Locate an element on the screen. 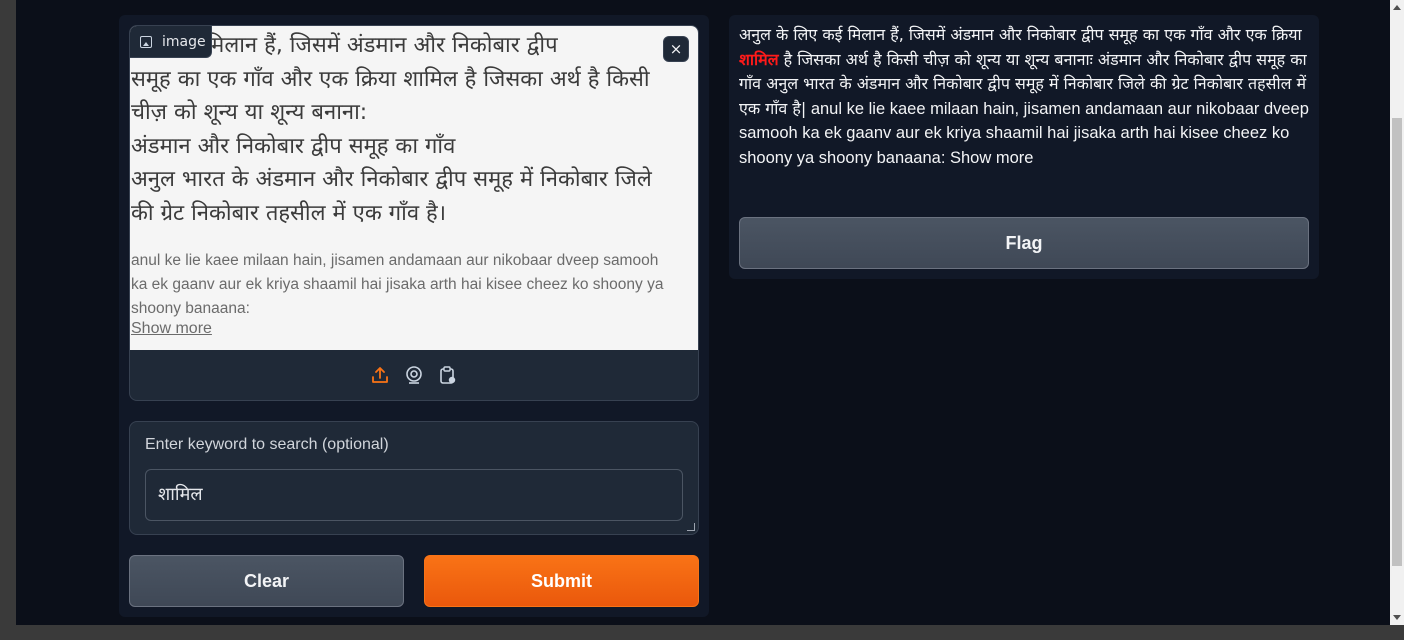 The height and width of the screenshot is (640, 1404). image-source-bar is located at coordinates (414, 375).